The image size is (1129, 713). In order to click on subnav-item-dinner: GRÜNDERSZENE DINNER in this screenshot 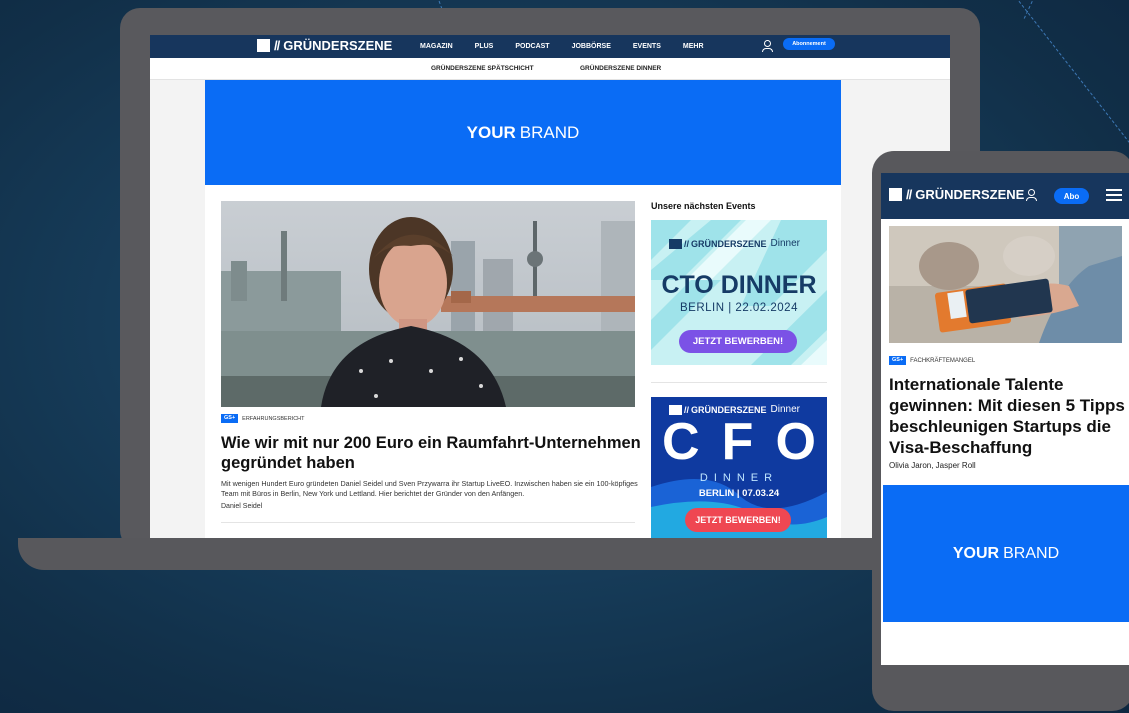, I will do `click(620, 68)`.